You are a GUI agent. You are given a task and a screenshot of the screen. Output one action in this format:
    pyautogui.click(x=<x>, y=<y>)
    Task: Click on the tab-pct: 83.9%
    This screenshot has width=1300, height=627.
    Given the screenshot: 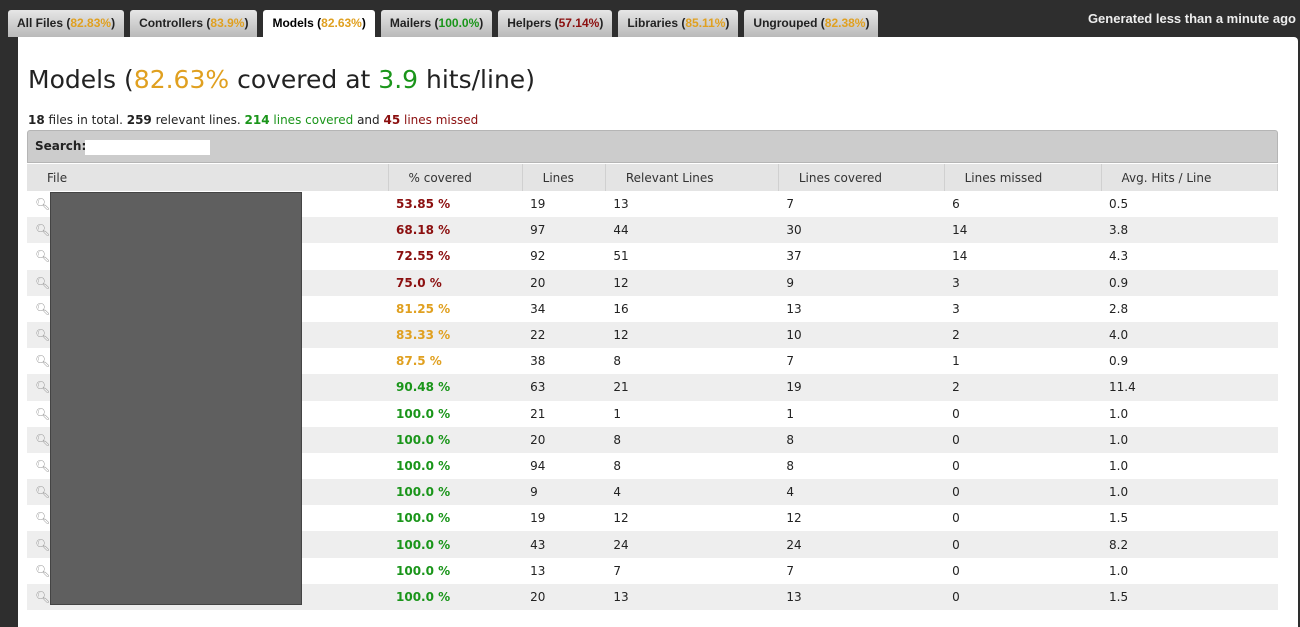 What is the action you would take?
    pyautogui.click(x=227, y=23)
    